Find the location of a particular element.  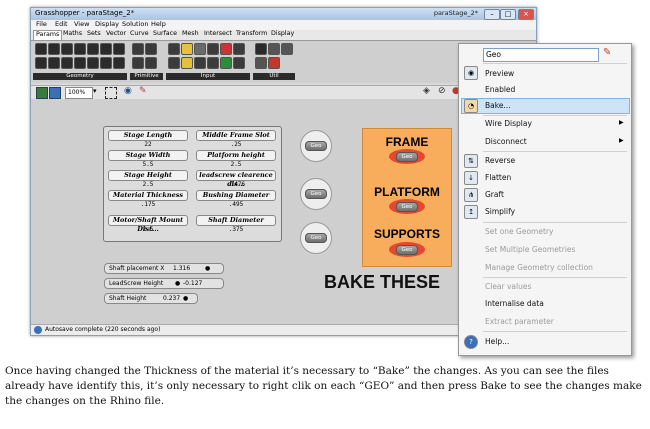

menu-view: View is located at coordinates (81, 24).